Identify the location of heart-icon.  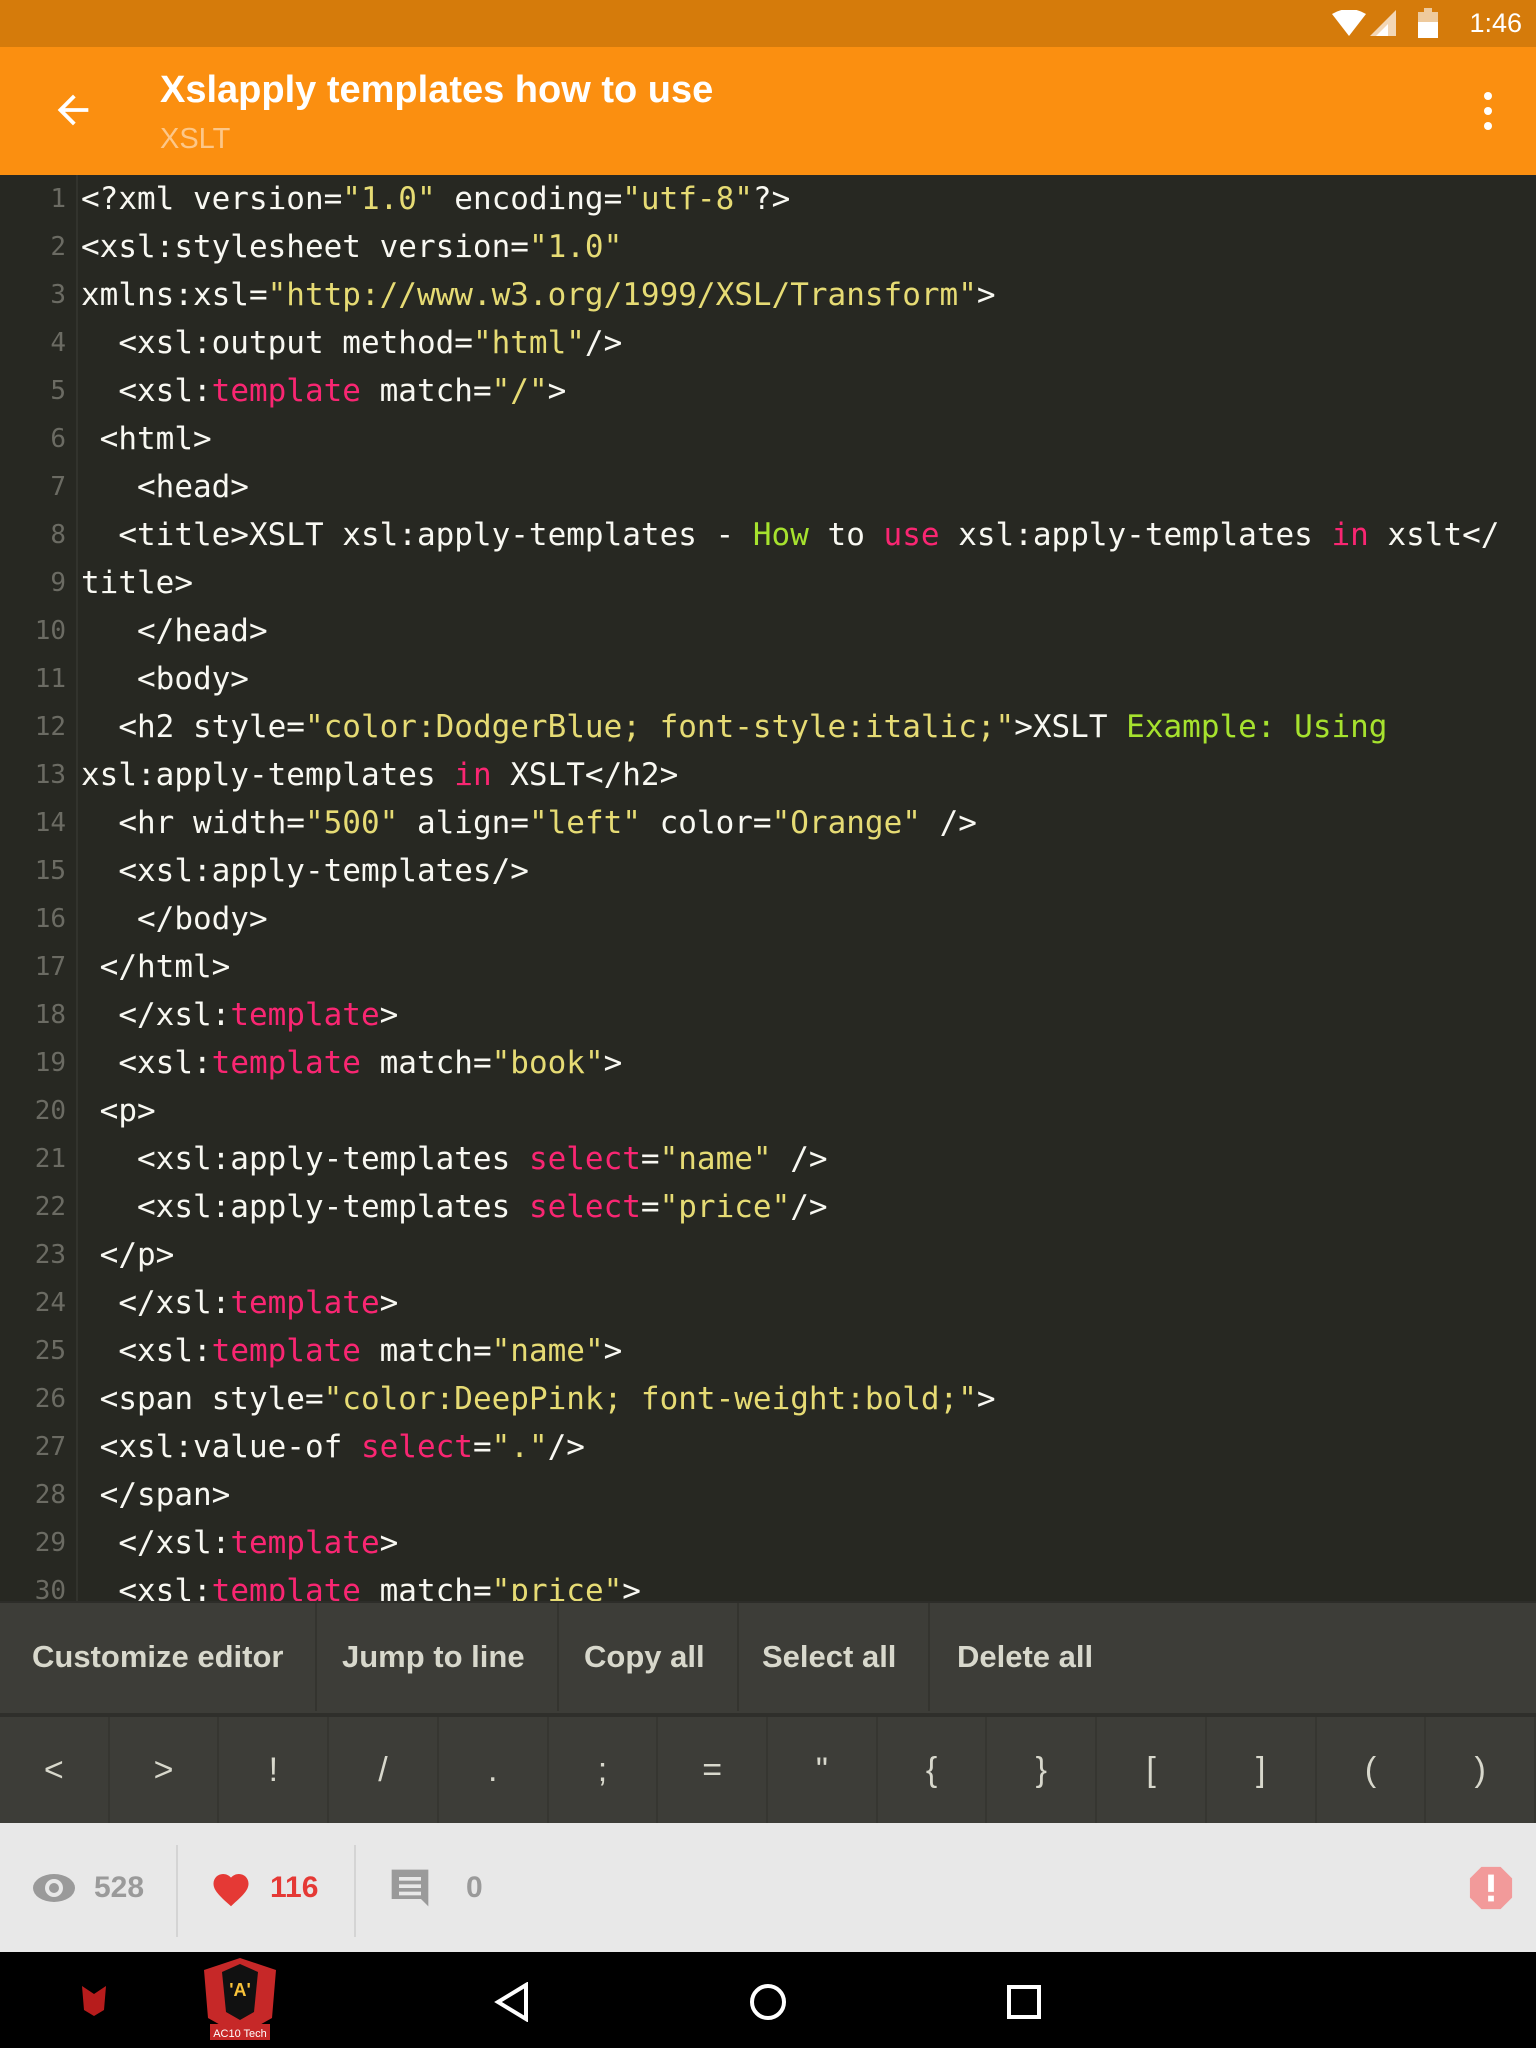
(231, 1888).